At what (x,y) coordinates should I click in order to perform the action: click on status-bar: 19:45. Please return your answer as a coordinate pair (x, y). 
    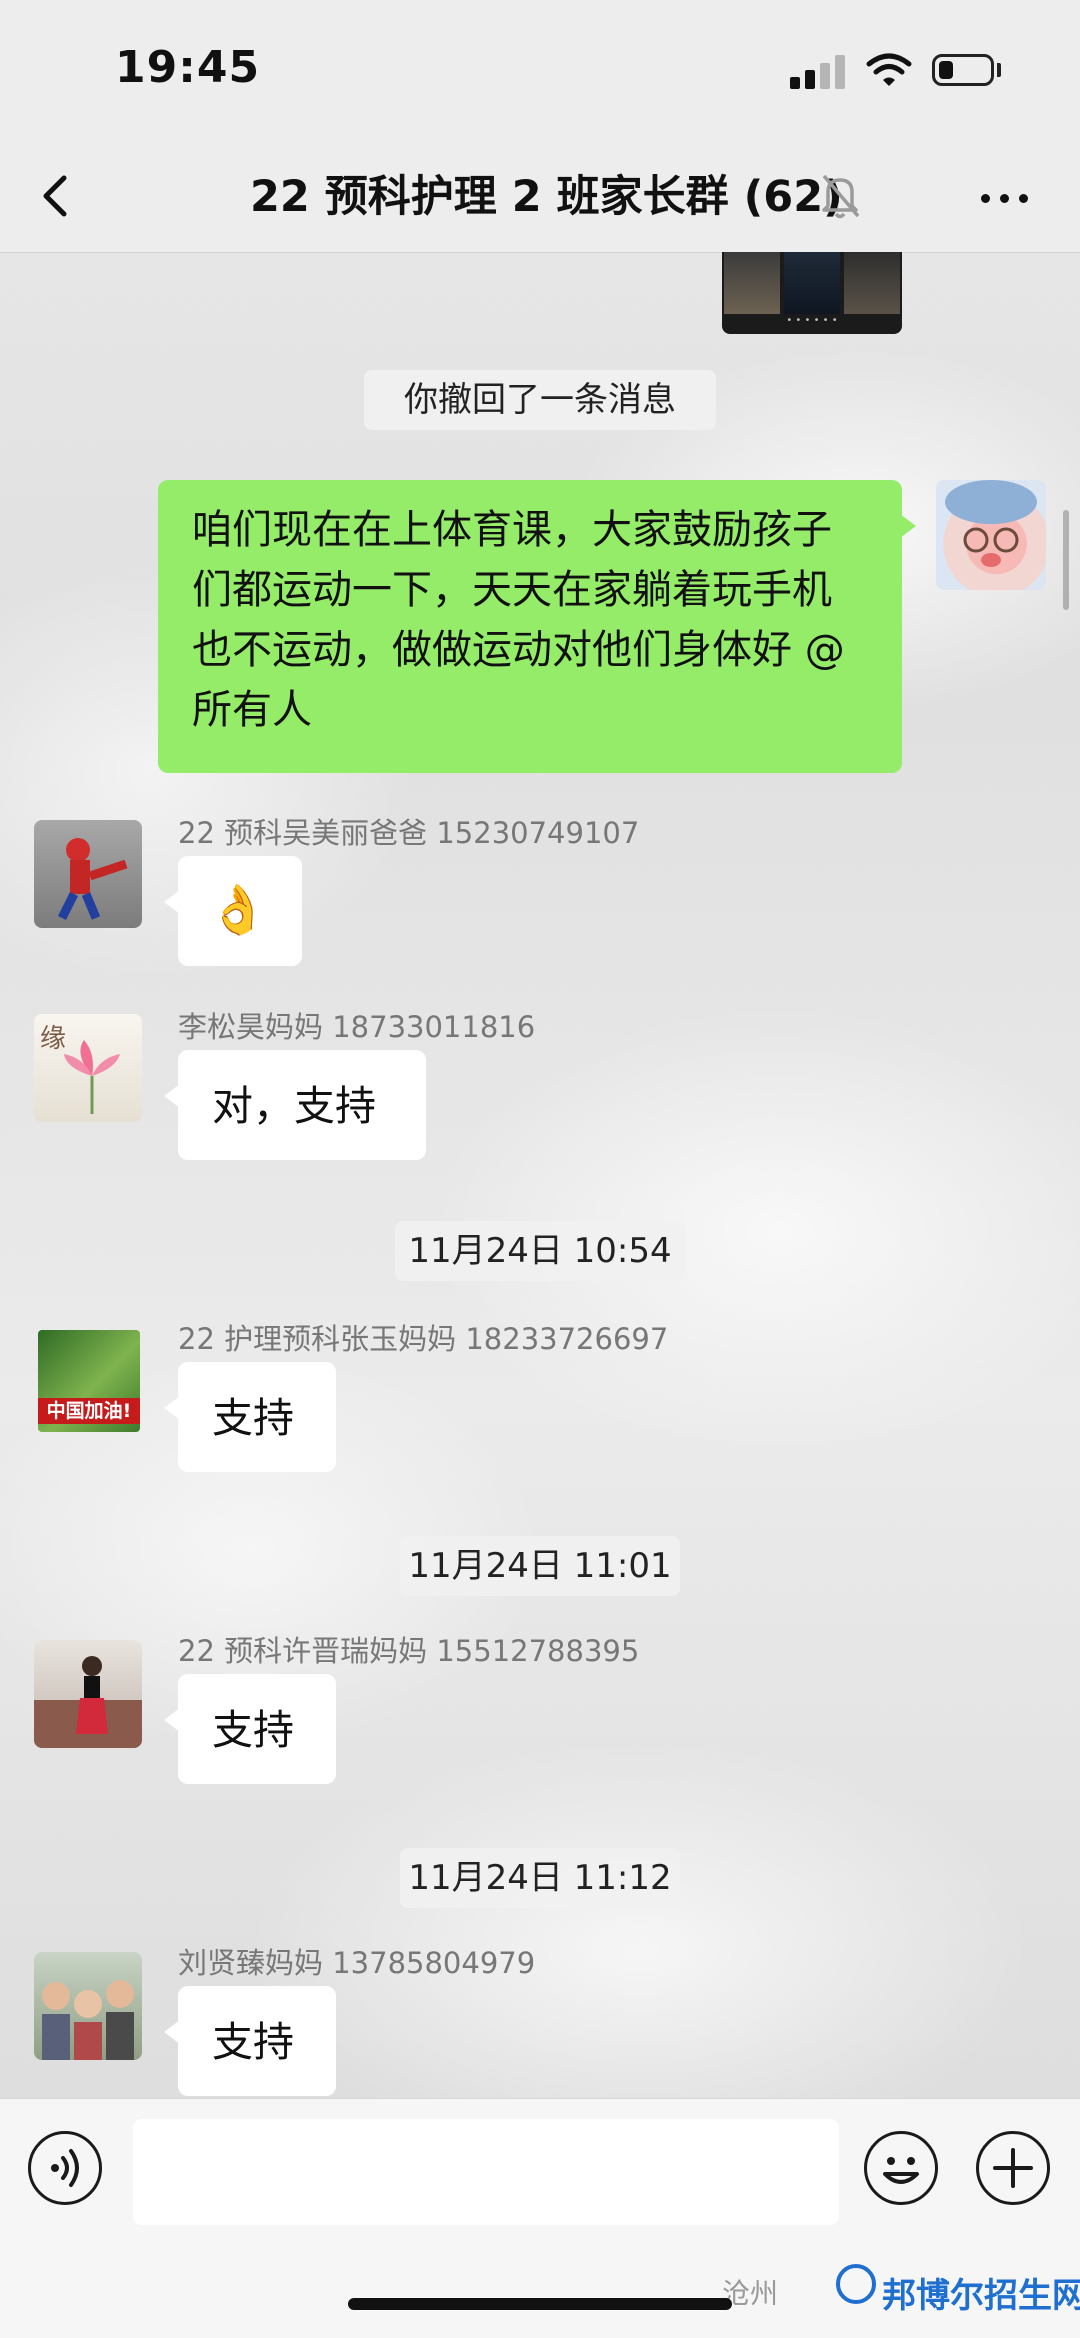
    Looking at the image, I should click on (540, 70).